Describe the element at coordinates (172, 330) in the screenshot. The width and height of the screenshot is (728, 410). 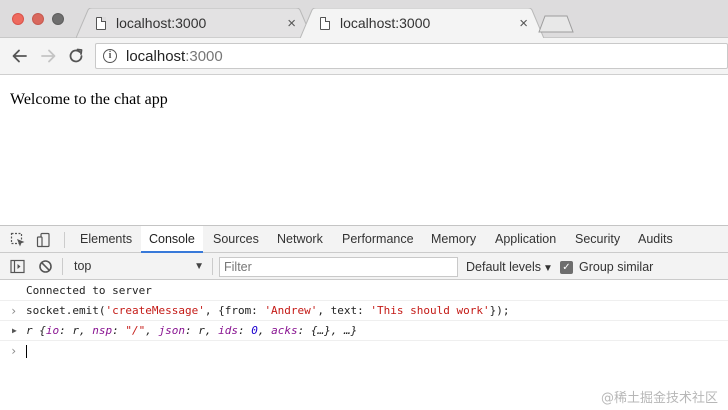
I see `result-key: json` at that location.